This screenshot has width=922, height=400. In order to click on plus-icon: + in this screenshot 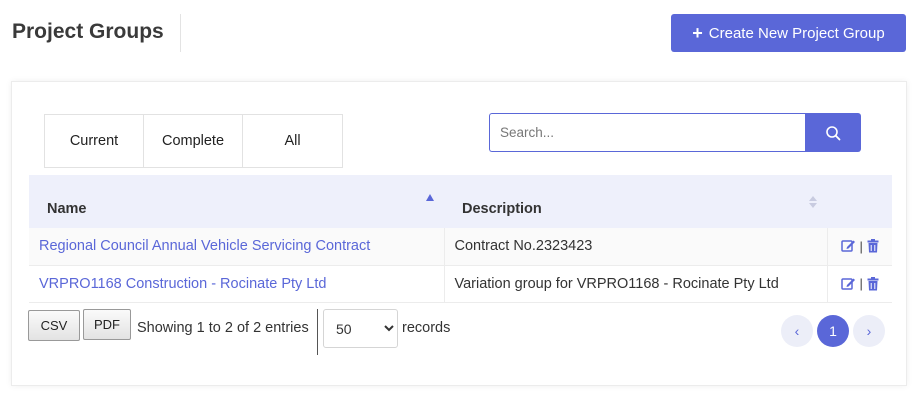, I will do `click(697, 33)`.